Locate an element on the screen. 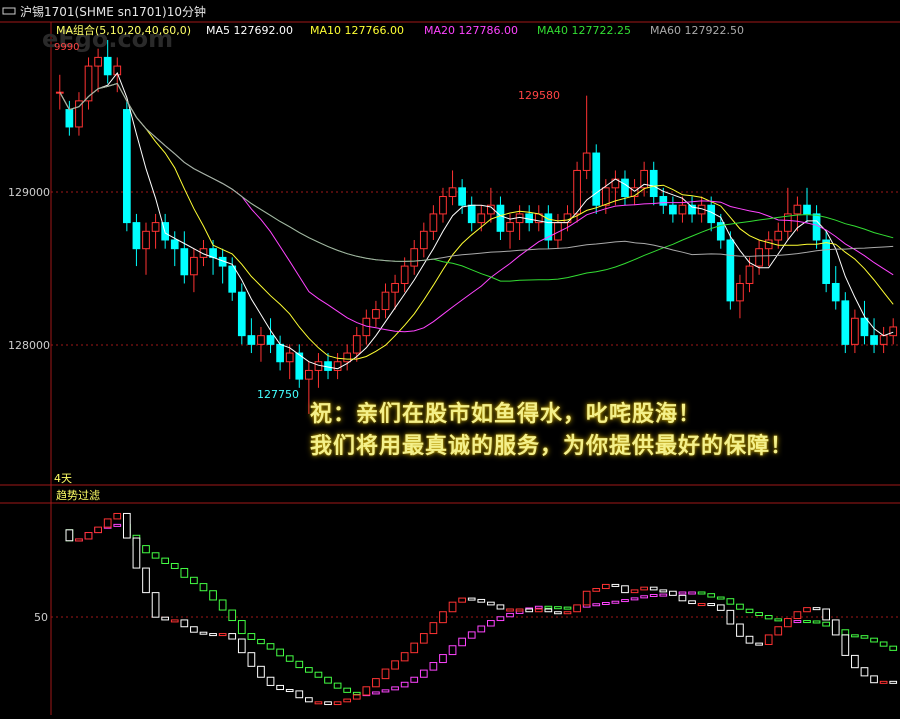 Image resolution: width=900 pixels, height=719 pixels. ma40-label: MA40 127722.25 is located at coordinates (584, 30).